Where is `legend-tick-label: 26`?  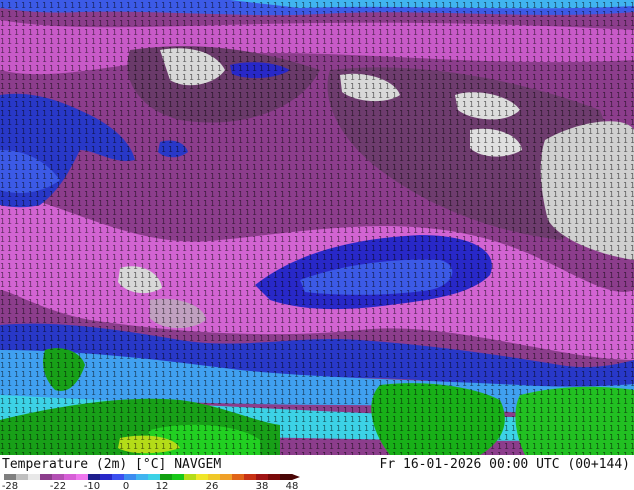 legend-tick-label: 26 is located at coordinates (212, 485).